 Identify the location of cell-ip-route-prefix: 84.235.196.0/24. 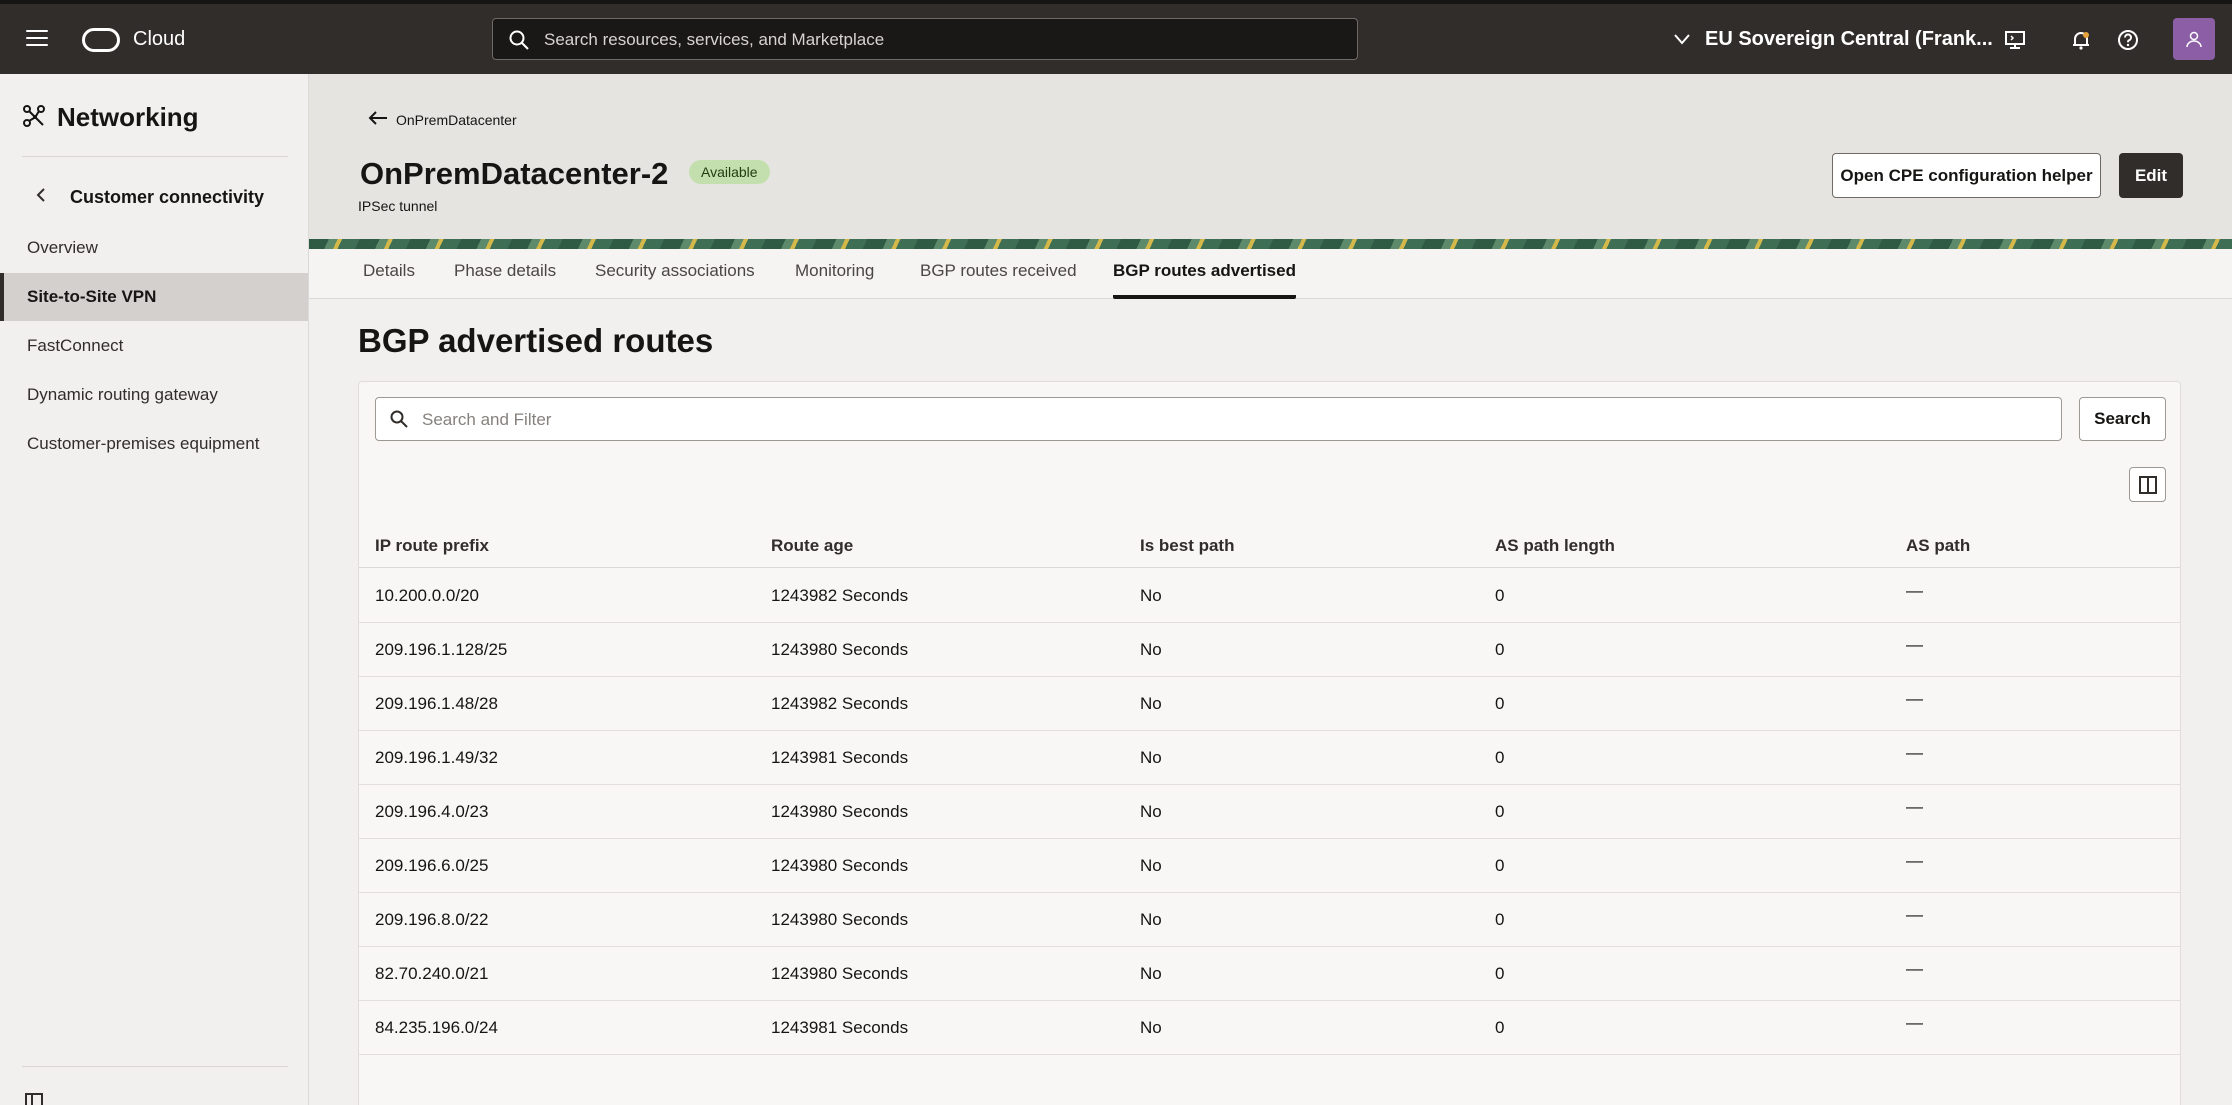
(436, 1027).